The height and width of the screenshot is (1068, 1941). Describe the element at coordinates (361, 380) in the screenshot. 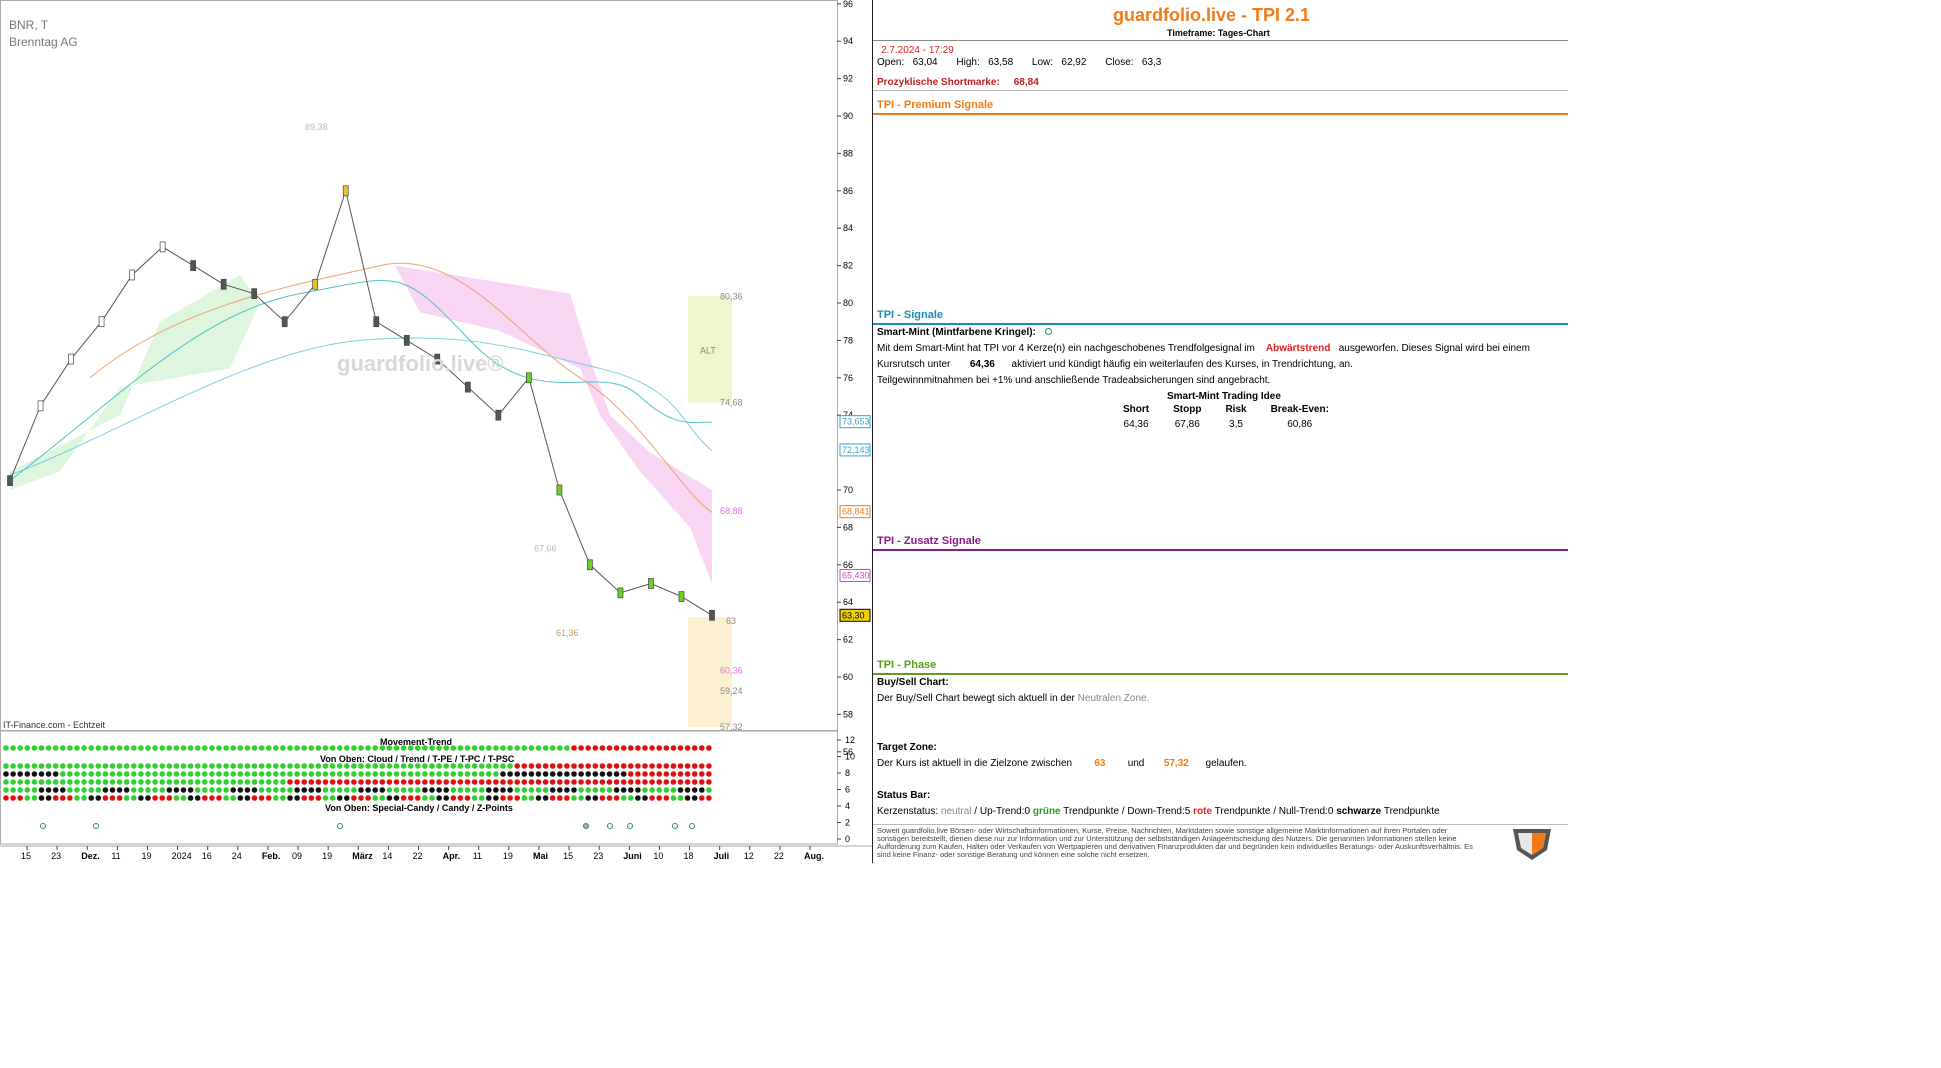

I see `ma-line-mid` at that location.